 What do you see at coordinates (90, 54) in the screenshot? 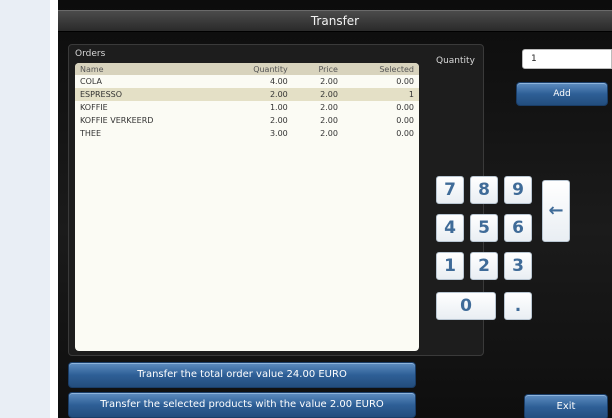
I see `orders-label: Orders` at bounding box center [90, 54].